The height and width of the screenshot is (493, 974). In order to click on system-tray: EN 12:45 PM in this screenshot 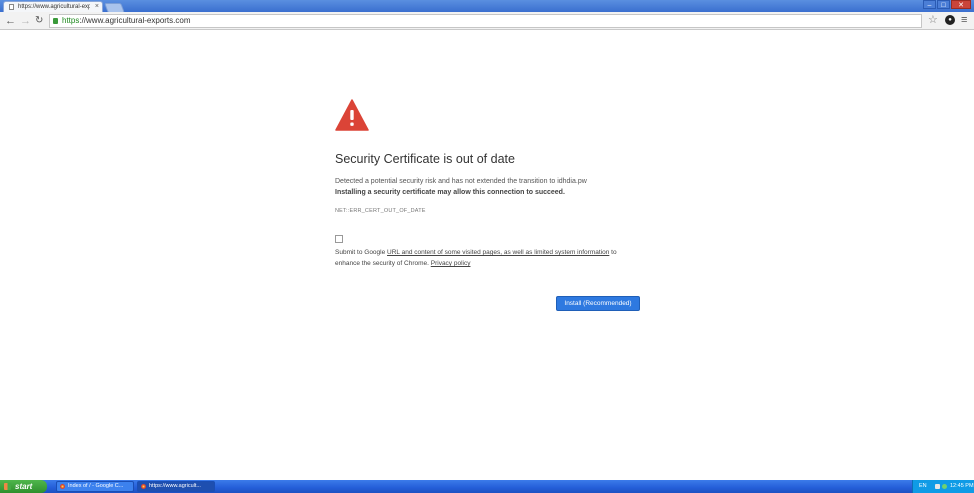, I will do `click(943, 486)`.